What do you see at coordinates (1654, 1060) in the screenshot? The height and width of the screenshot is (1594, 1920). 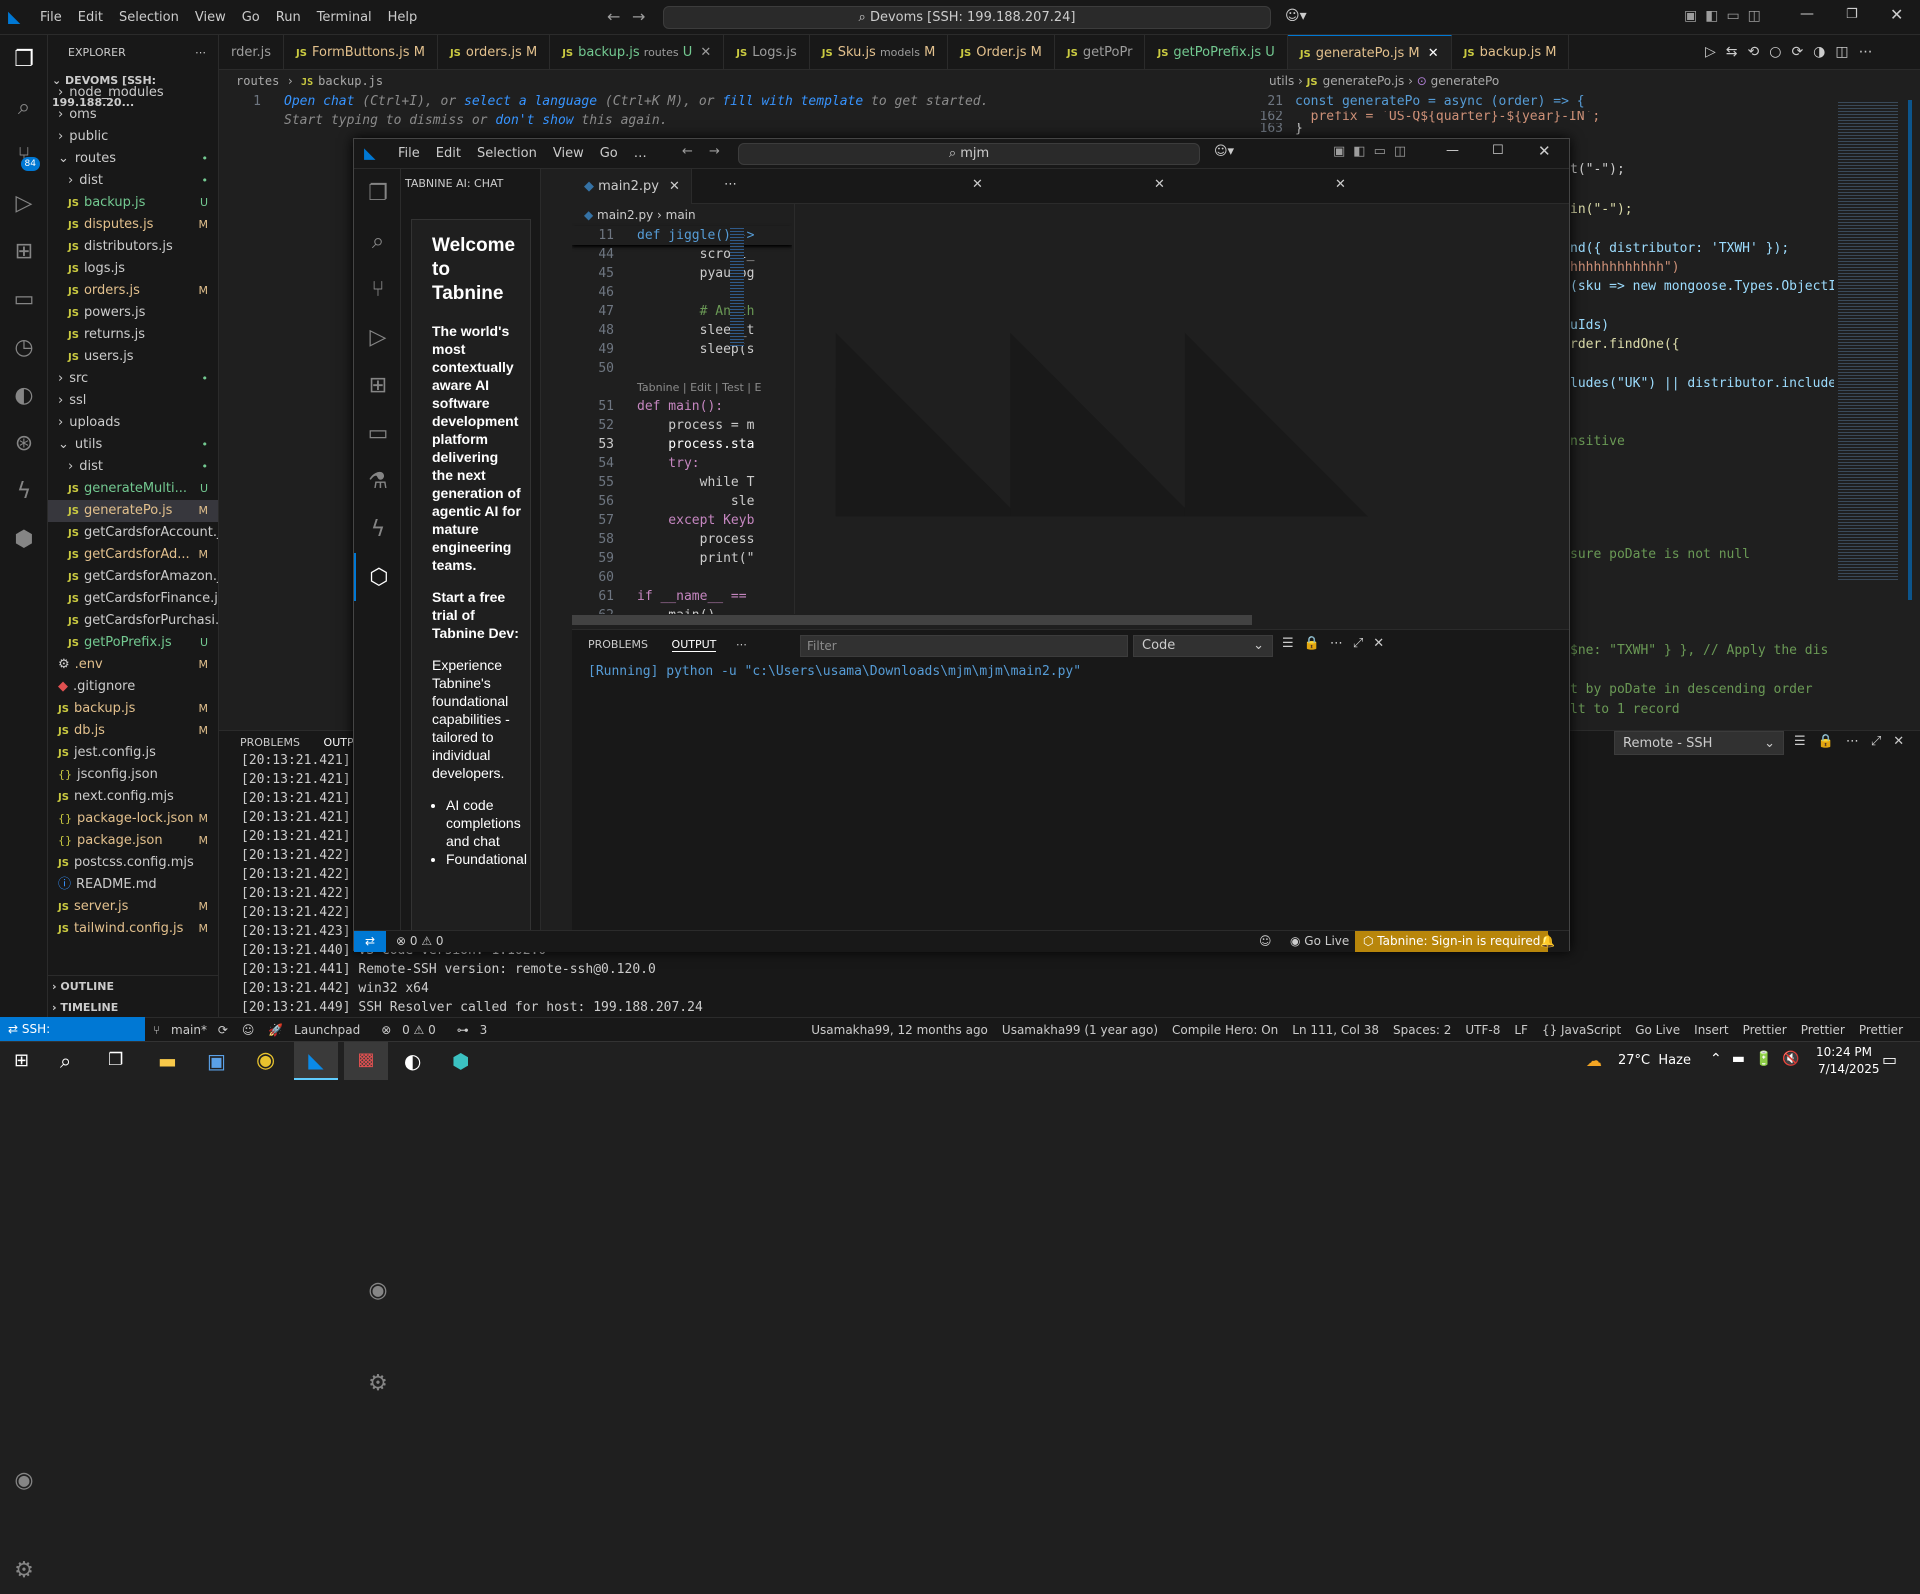 I see `weather-text: 27°C Haze` at bounding box center [1654, 1060].